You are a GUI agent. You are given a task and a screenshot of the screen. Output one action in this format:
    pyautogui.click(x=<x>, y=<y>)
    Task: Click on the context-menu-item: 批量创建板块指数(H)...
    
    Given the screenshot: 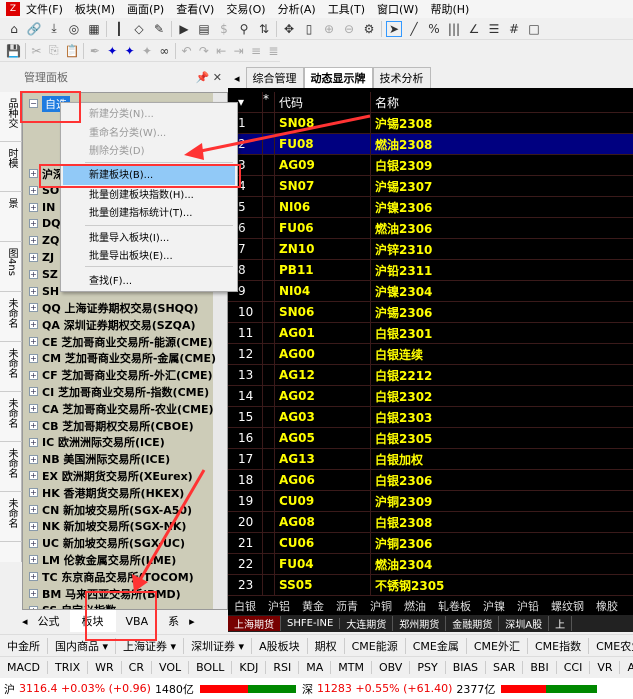 What is the action you would take?
    pyautogui.click(x=149, y=195)
    